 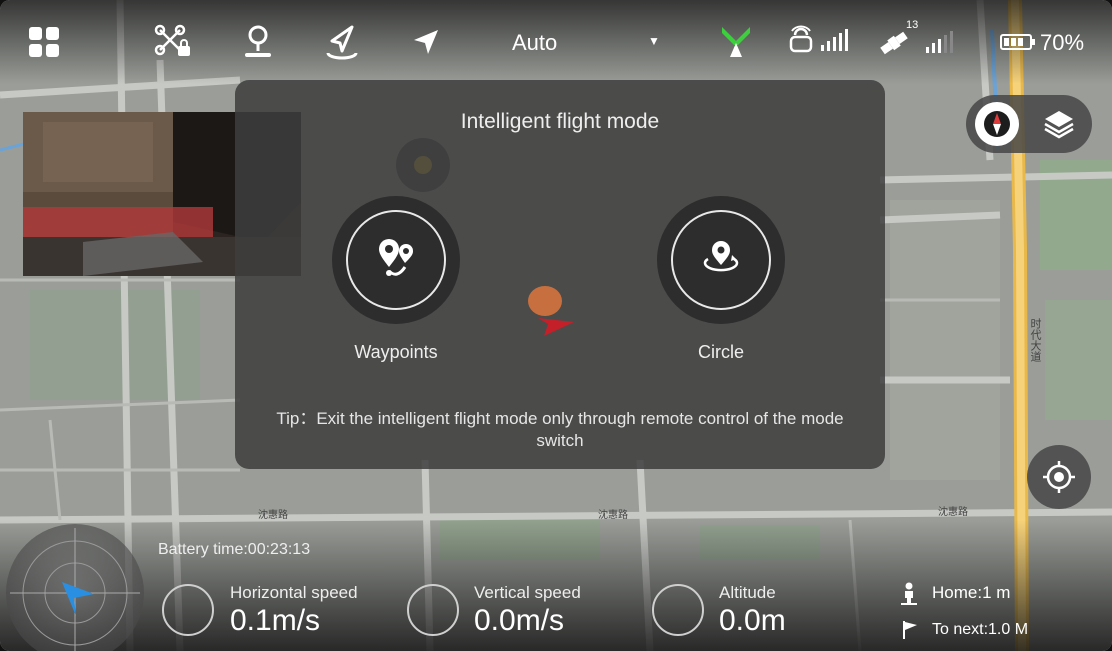 I want to click on waypoints-label: Waypoints, so click(x=396, y=352).